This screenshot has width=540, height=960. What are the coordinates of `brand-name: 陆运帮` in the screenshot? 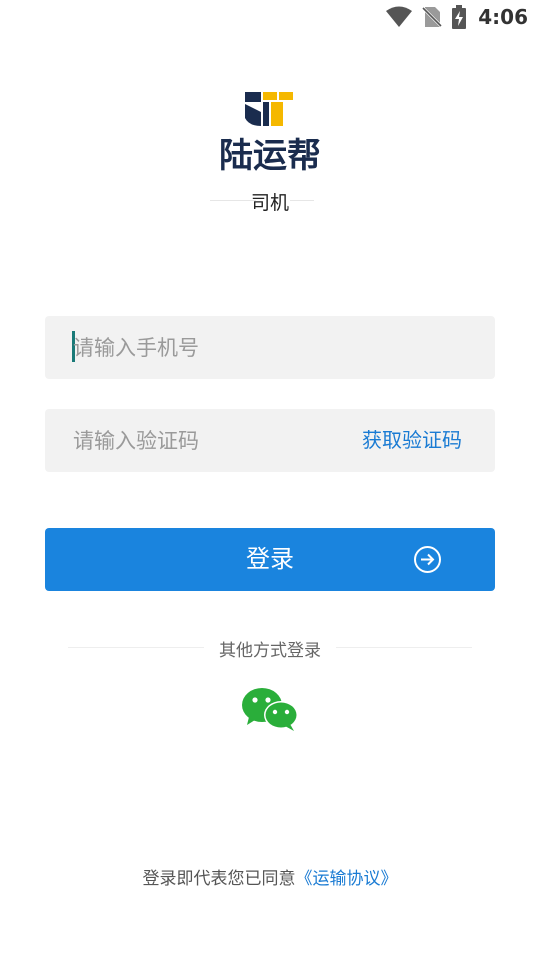 It's located at (270, 156).